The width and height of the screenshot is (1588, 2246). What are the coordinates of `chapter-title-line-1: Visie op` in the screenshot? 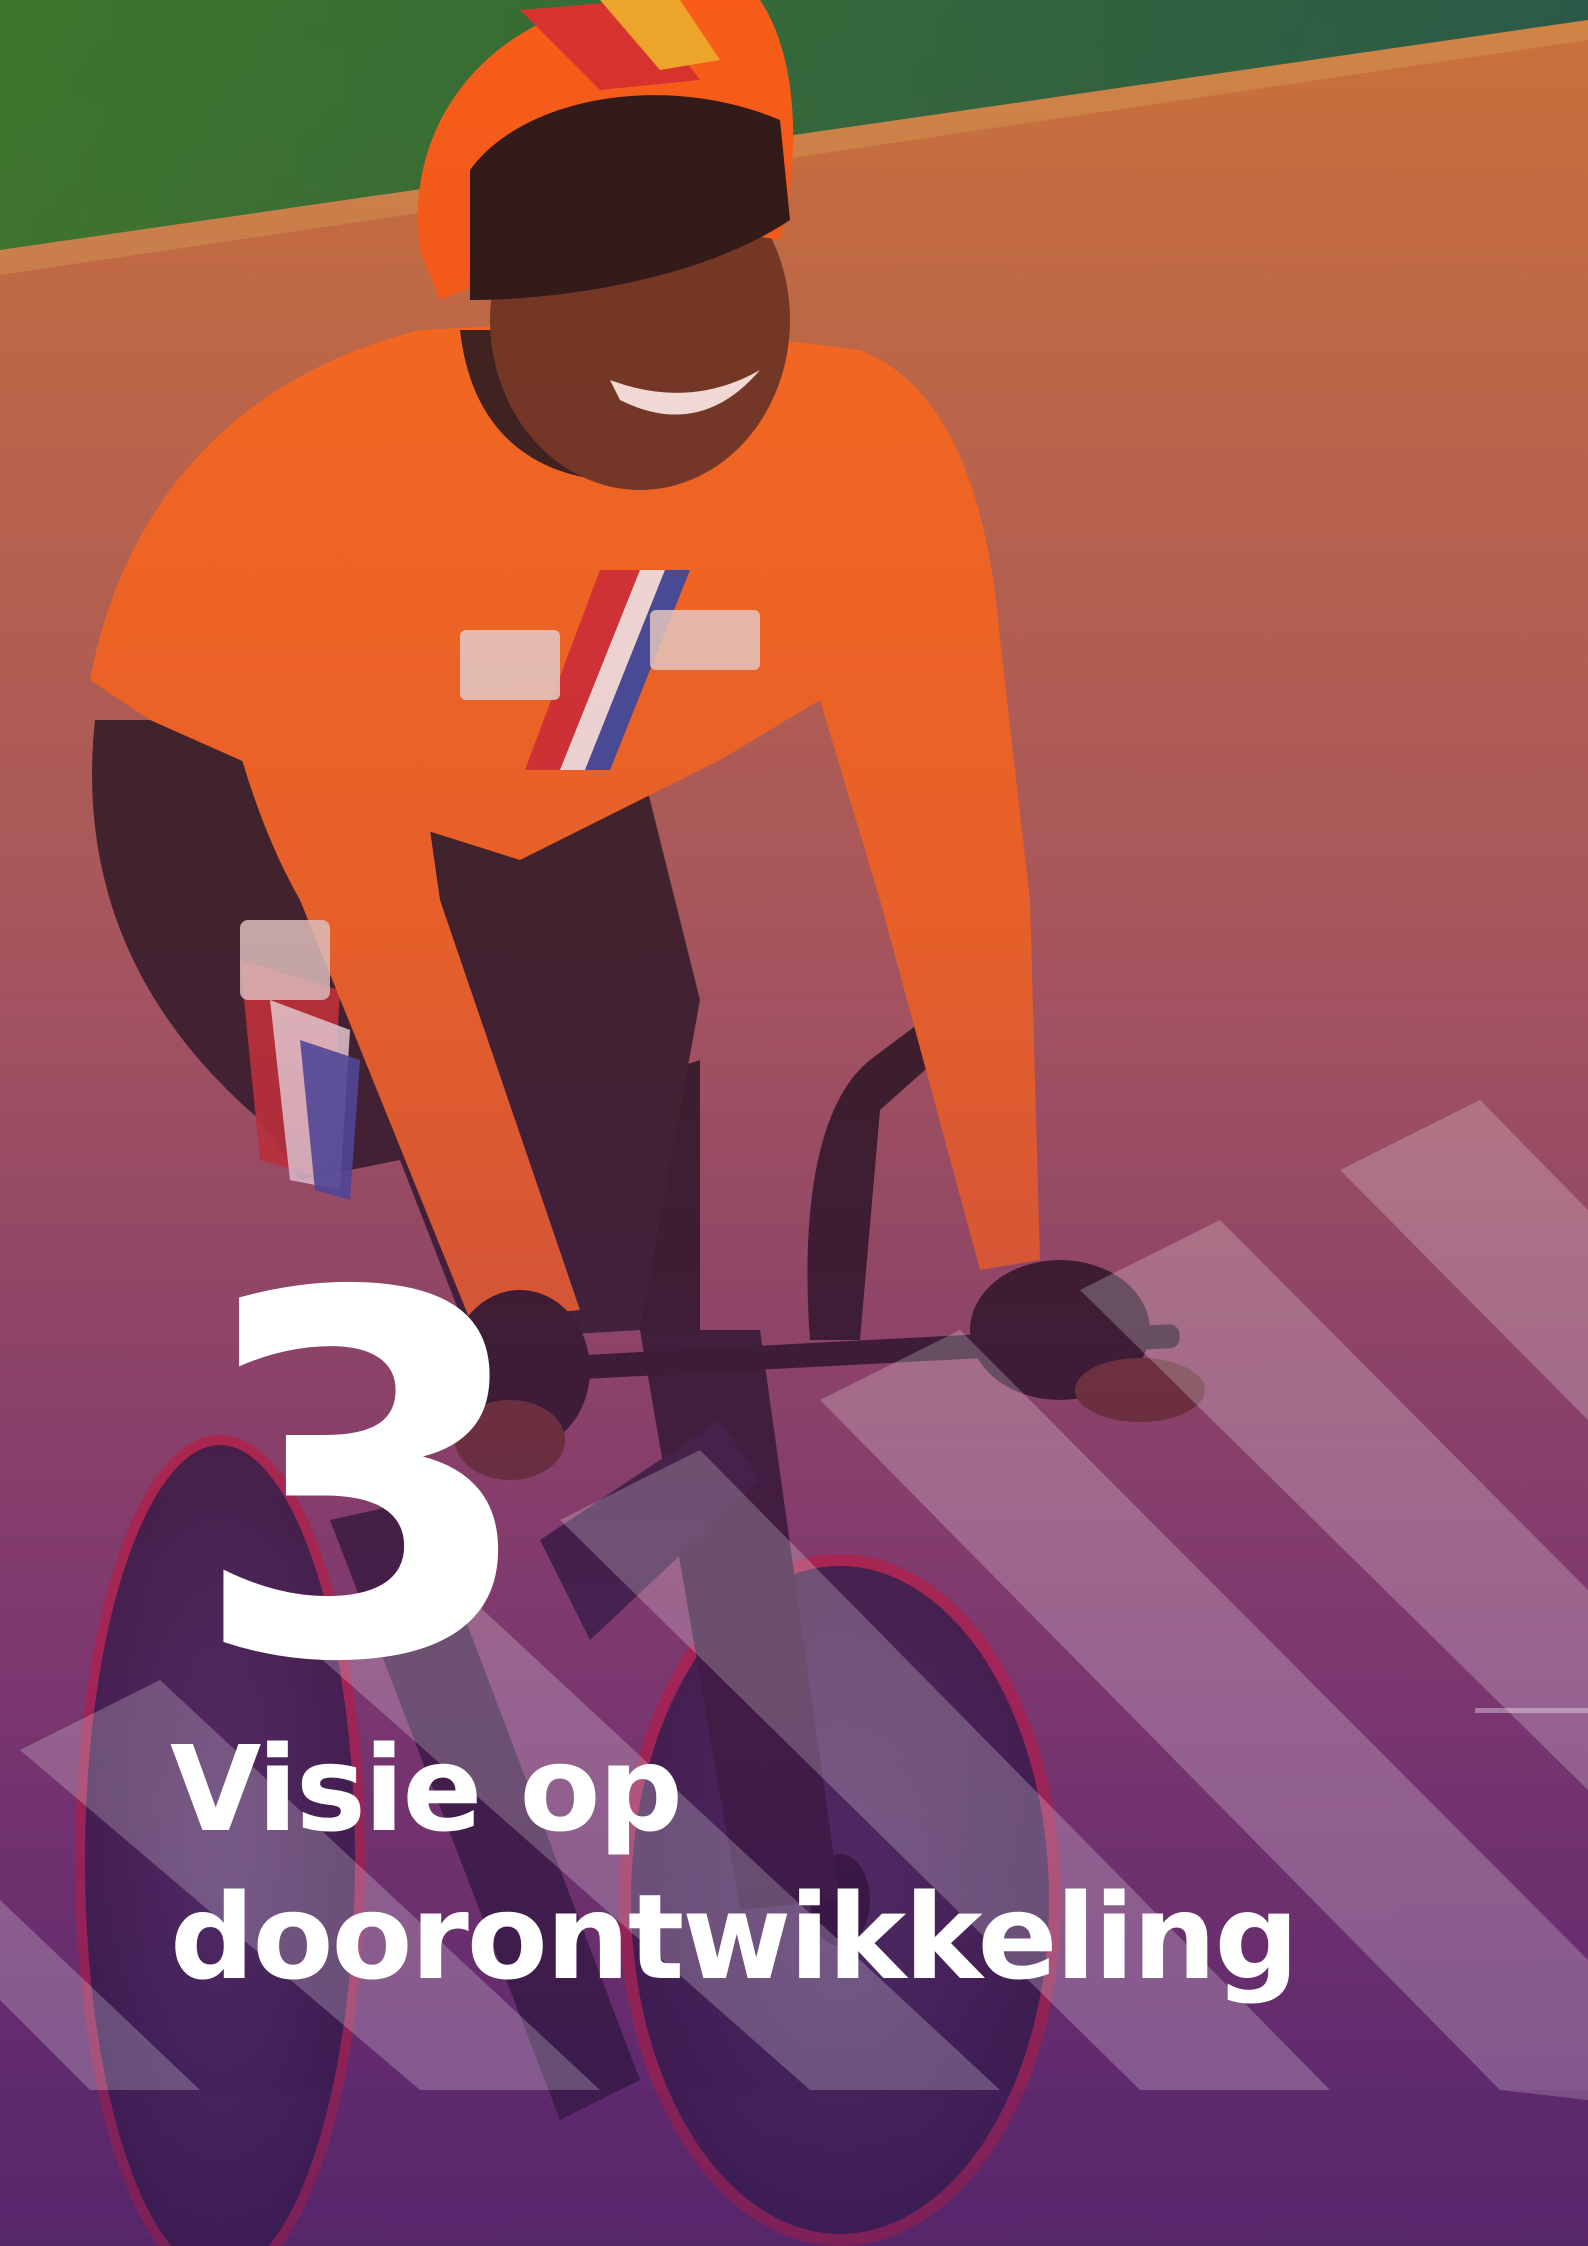 It's located at (426, 1789).